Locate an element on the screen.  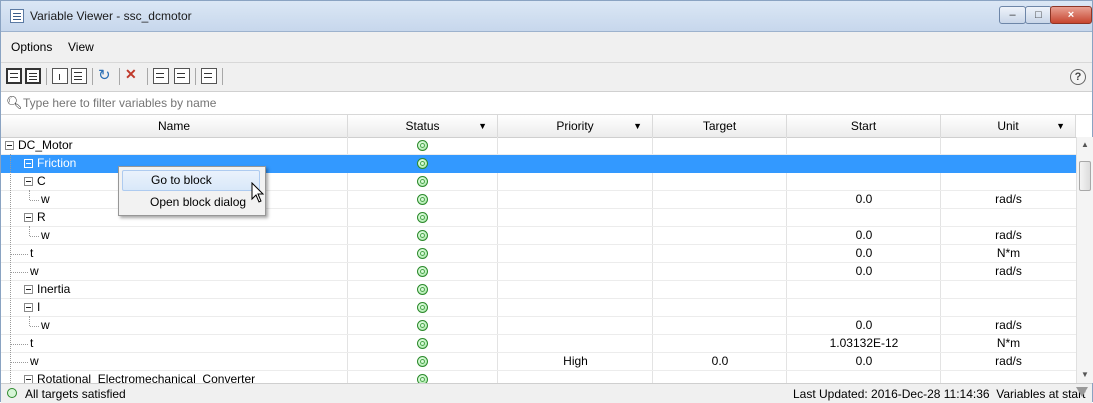
table-row: I is located at coordinates (538, 307).